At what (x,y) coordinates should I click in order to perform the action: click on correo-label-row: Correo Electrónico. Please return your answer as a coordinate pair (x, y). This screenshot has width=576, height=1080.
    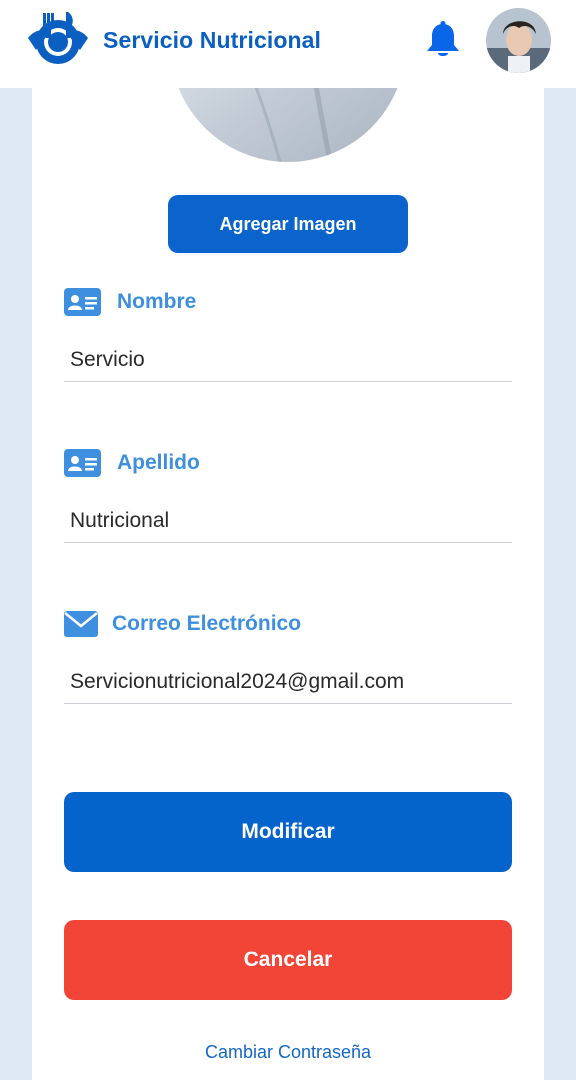
    Looking at the image, I should click on (182, 624).